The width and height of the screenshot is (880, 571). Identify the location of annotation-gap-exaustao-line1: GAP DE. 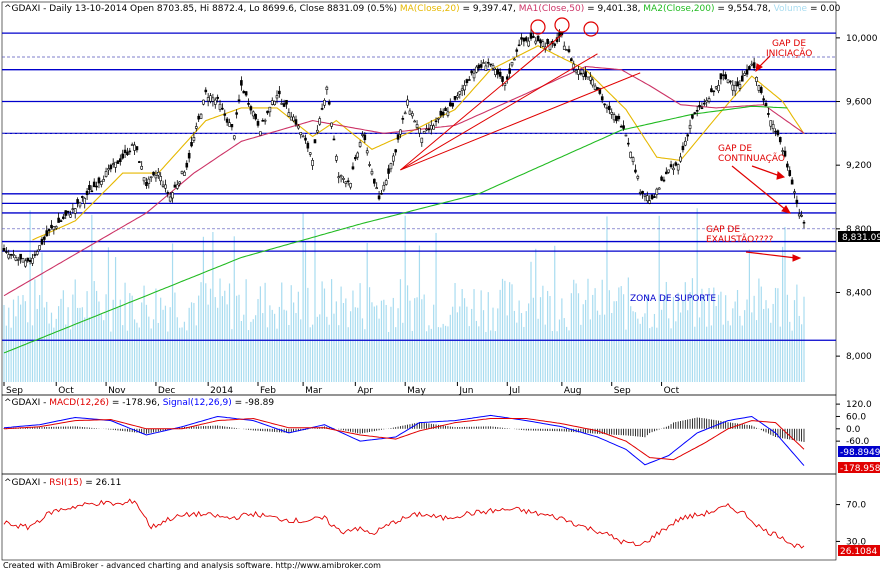
(723, 230).